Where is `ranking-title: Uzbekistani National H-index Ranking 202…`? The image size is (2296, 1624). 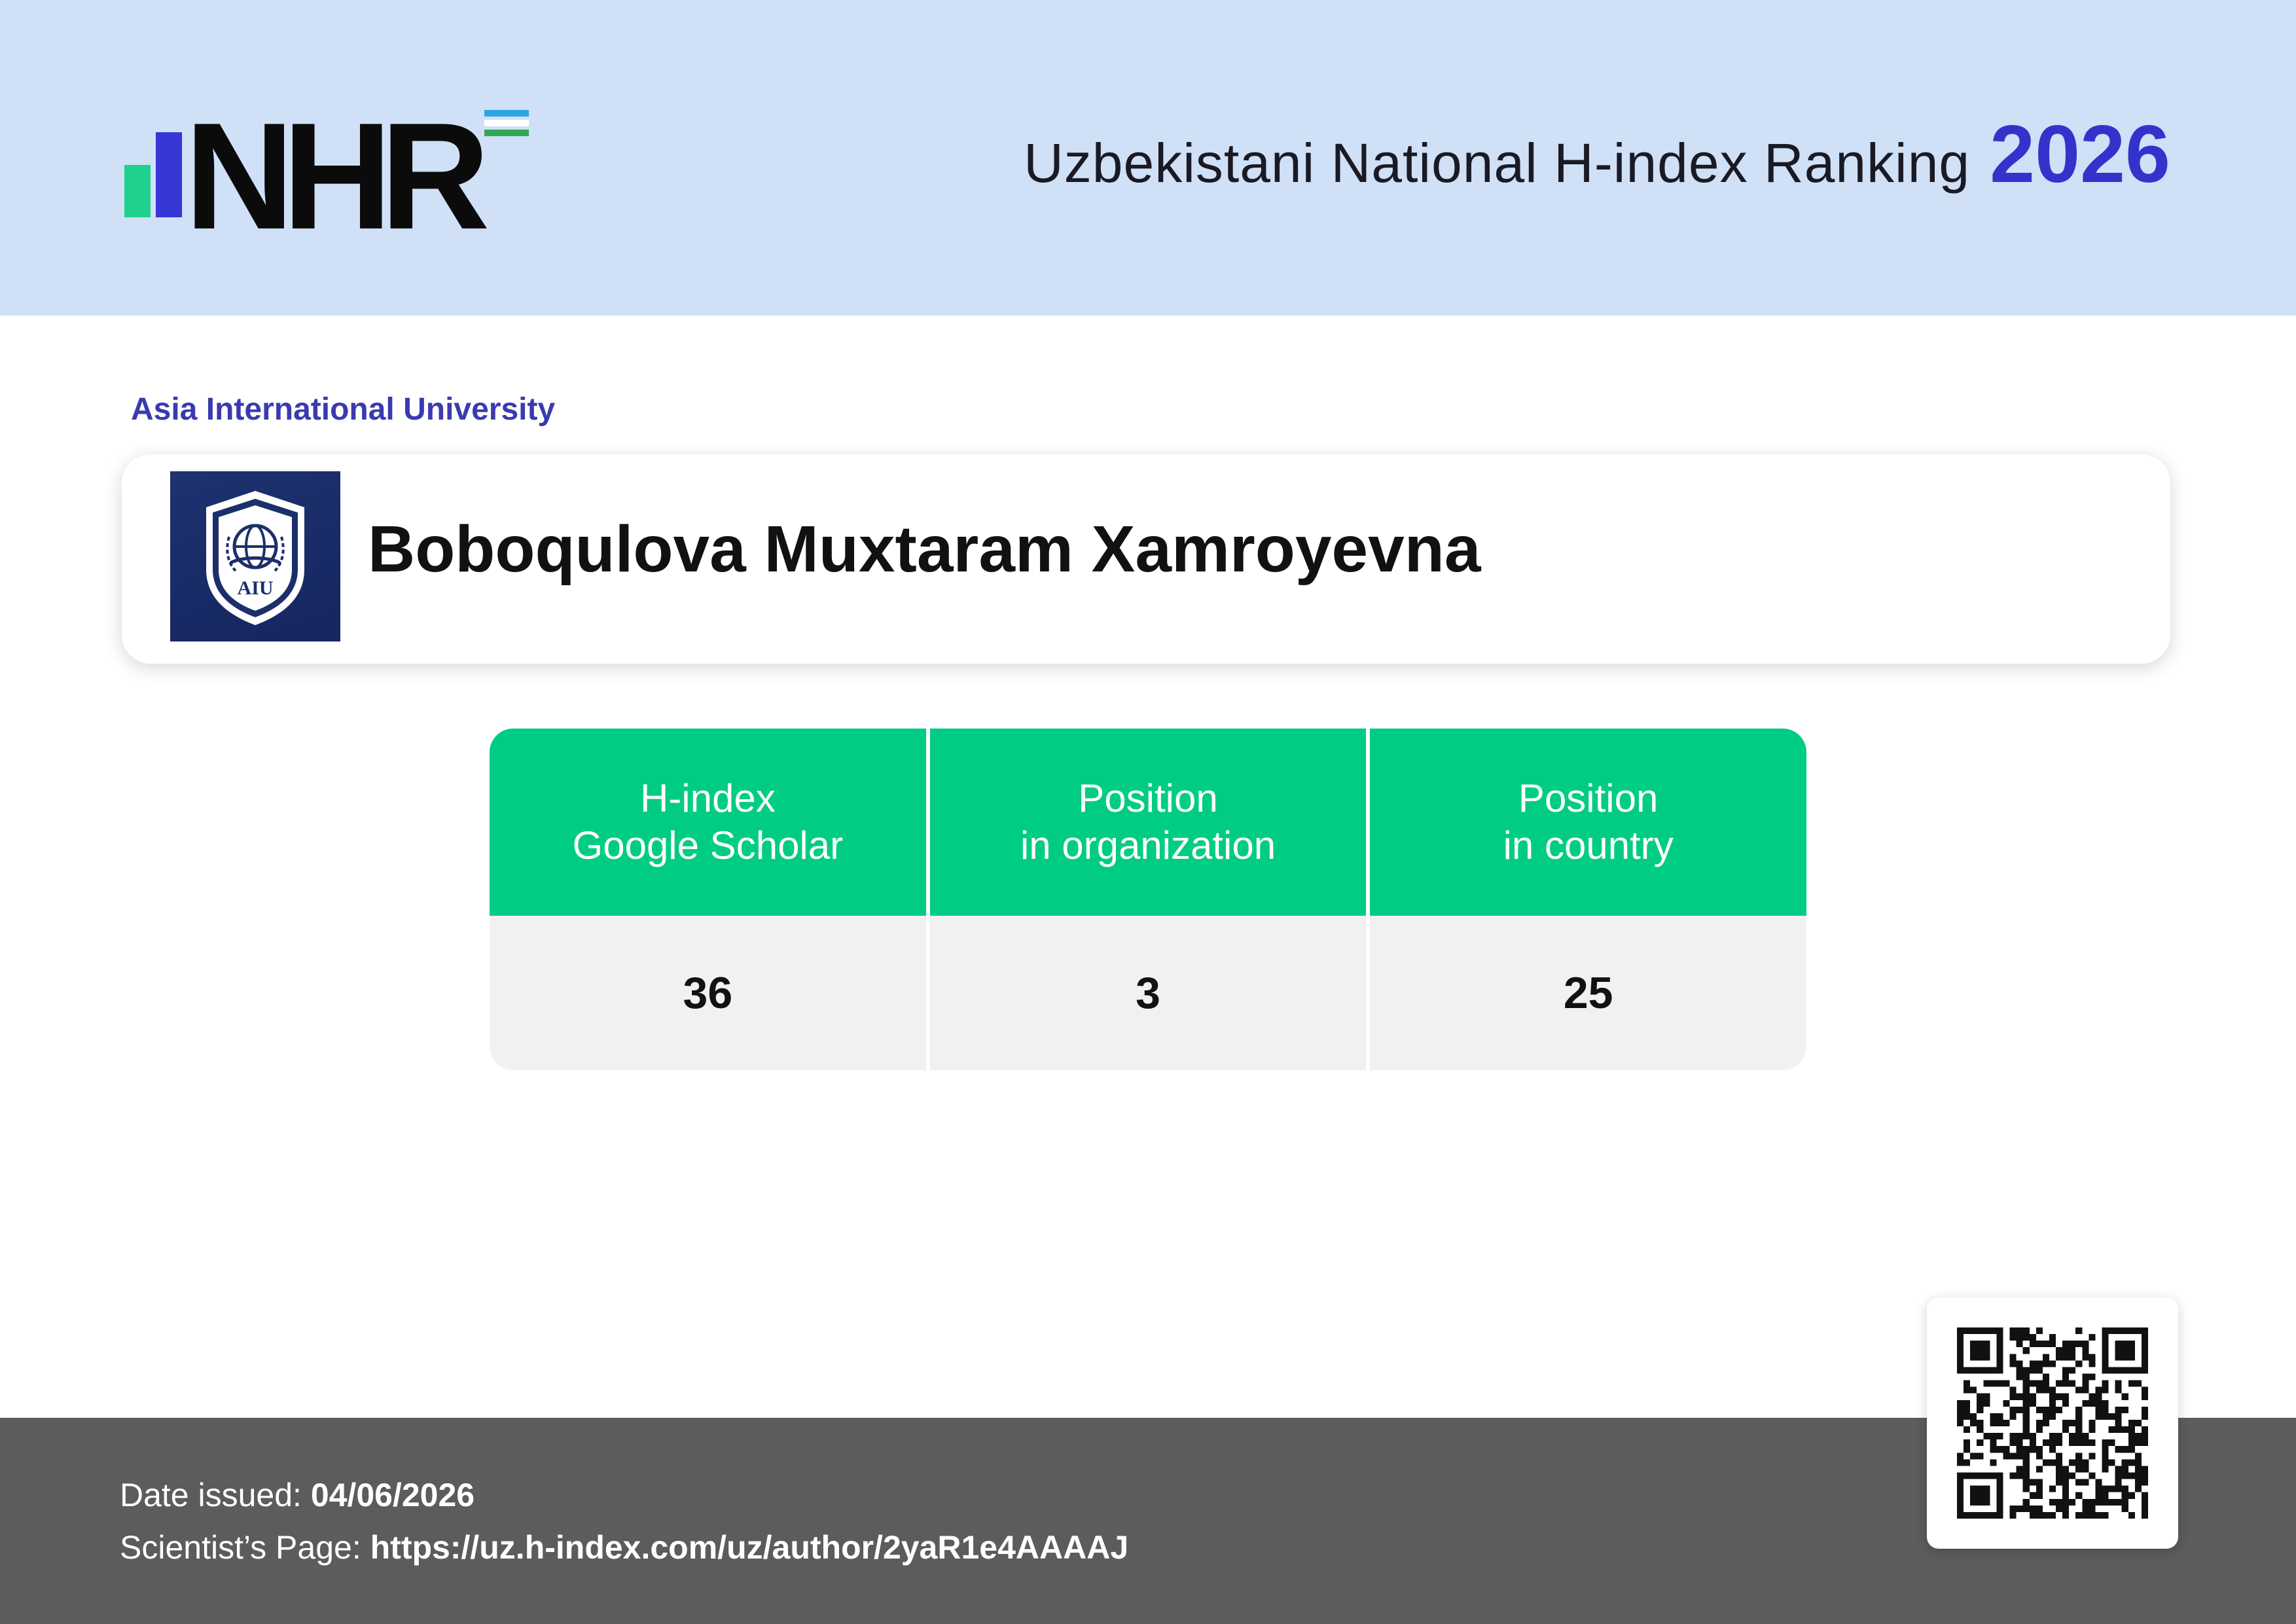
ranking-title: Uzbekistani National H-index Ranking 202… is located at coordinates (1597, 154).